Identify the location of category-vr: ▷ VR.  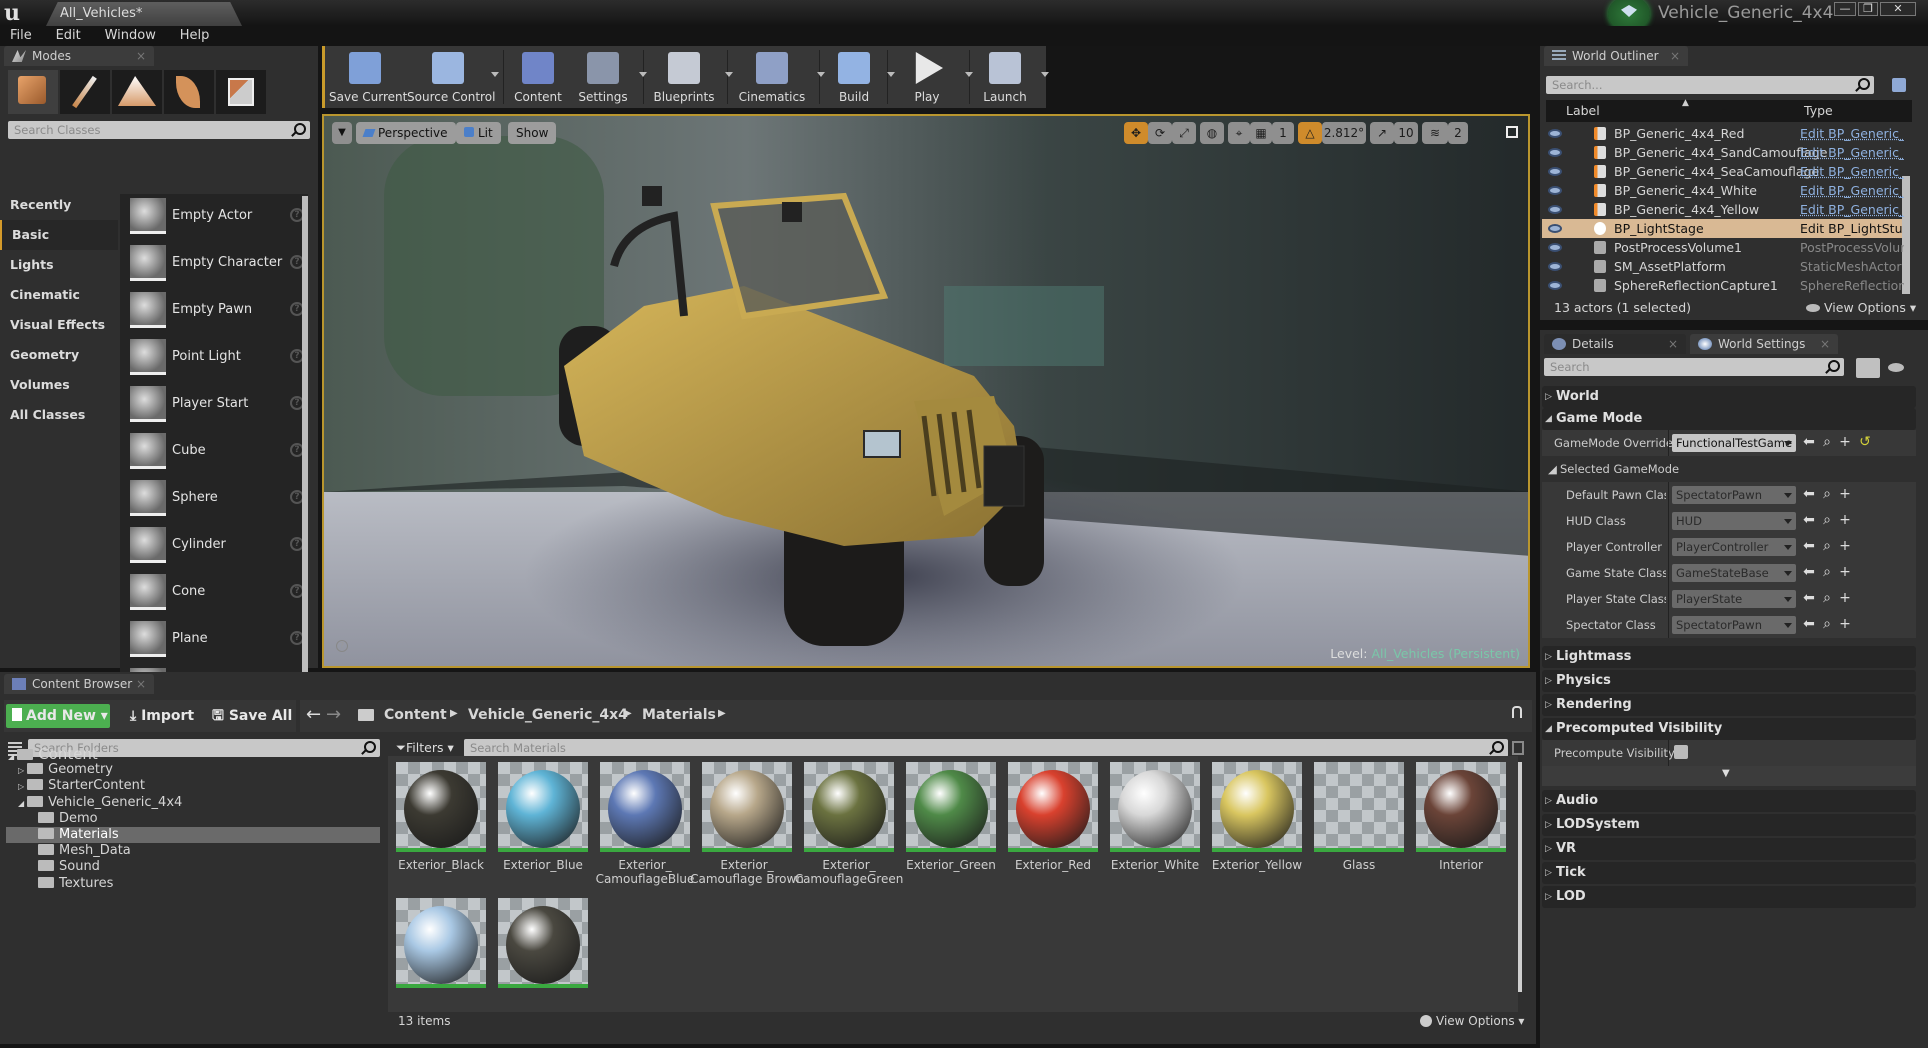
(1729, 849).